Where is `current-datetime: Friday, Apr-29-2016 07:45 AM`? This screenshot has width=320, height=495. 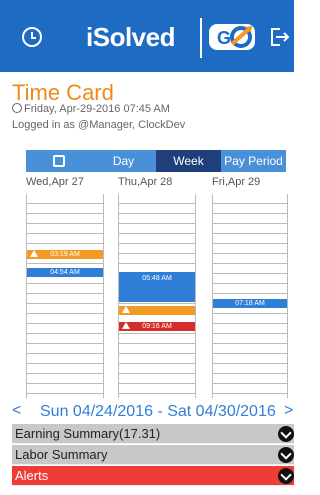 current-datetime: Friday, Apr-29-2016 07:45 AM is located at coordinates (91, 109).